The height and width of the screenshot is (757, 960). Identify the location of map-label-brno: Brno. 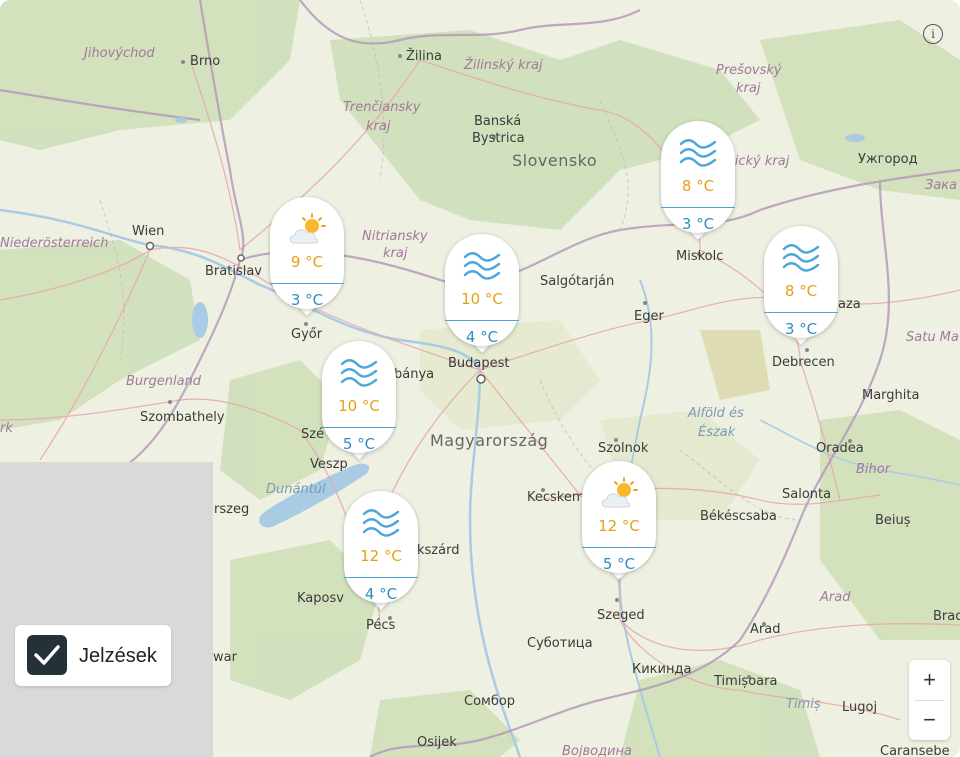
(205, 61).